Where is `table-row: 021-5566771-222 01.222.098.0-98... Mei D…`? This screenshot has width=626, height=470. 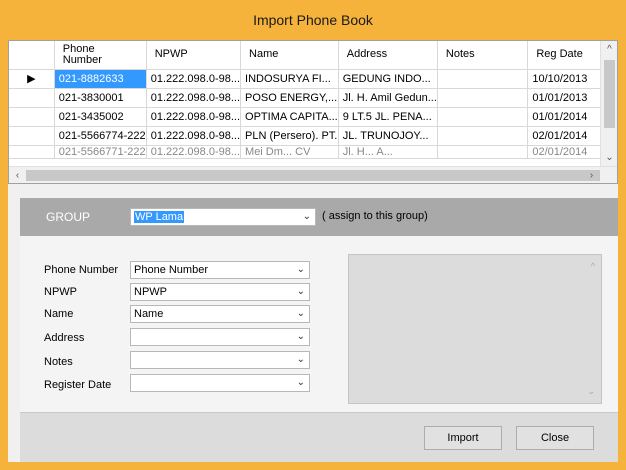 table-row: 021-5566771-222 01.222.098.0-98... Mei D… is located at coordinates (313, 152).